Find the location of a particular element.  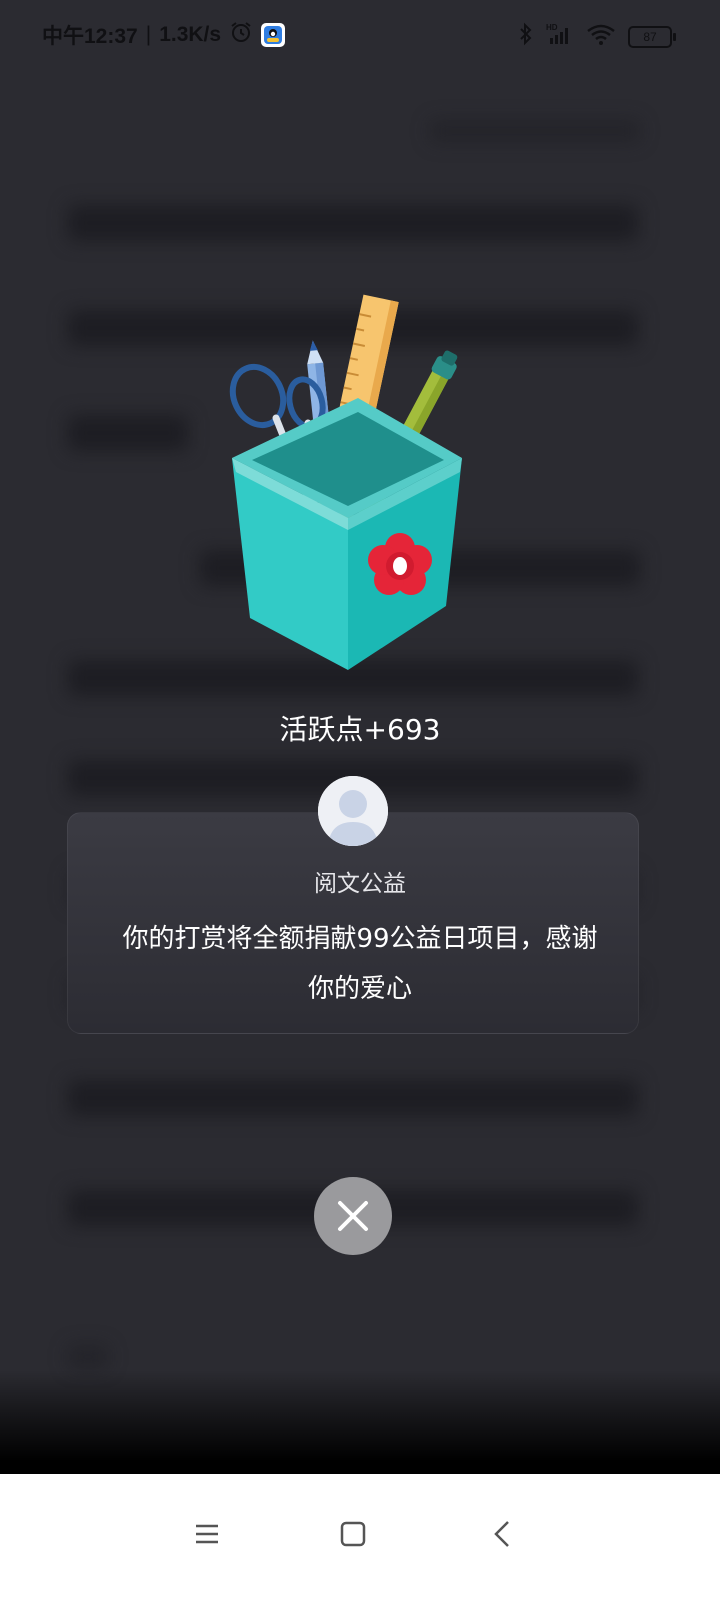

close-button is located at coordinates (353, 1216).